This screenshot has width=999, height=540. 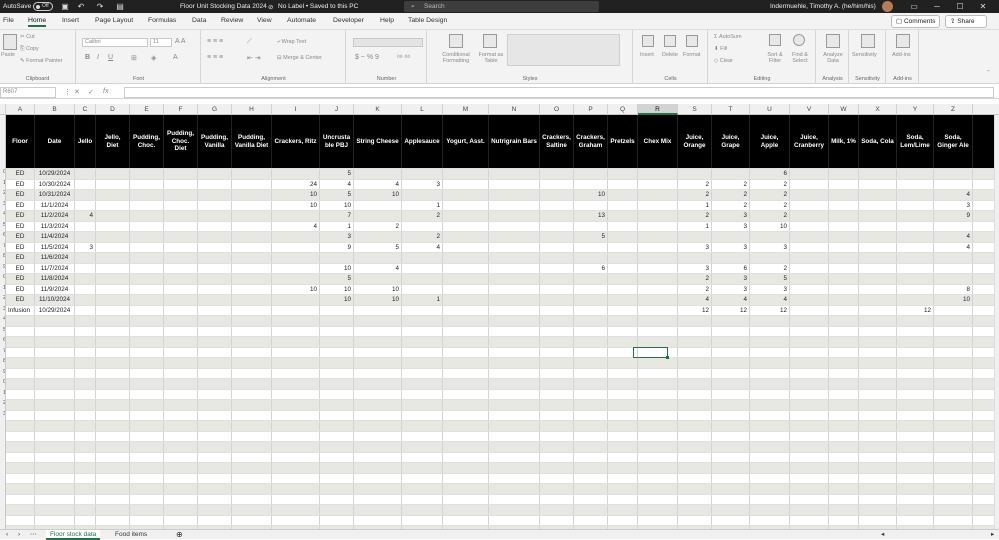 What do you see at coordinates (378, 141) in the screenshot?
I see `column-title: String Cheese` at bounding box center [378, 141].